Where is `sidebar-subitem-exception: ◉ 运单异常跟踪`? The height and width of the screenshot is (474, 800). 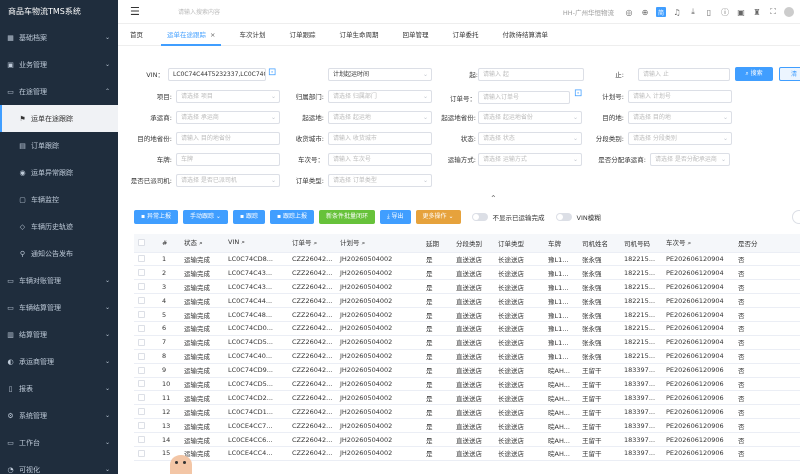
sidebar-subitem-exception: ◉ 运单异常跟踪 is located at coordinates (59, 172).